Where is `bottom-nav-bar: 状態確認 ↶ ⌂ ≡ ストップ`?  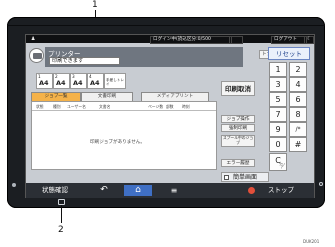 bottom-nav-bar: 状態確認 ↶ ⌂ ≡ ストップ is located at coordinates (170, 190).